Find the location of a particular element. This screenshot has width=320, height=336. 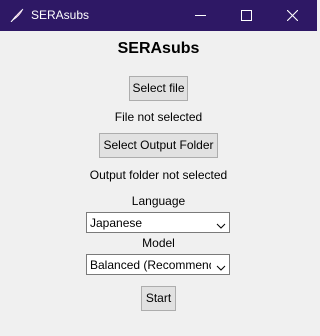

start-button: Start is located at coordinates (158, 298).